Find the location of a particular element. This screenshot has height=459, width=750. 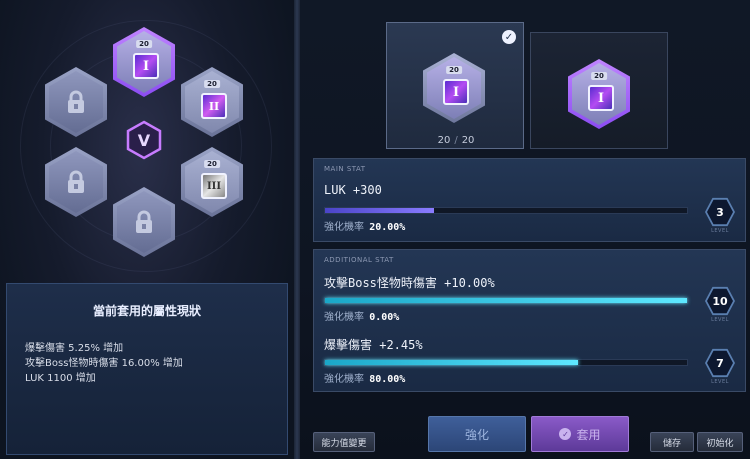

additional-stat-name: 爆擊傷害 +2.45% is located at coordinates (373, 345).